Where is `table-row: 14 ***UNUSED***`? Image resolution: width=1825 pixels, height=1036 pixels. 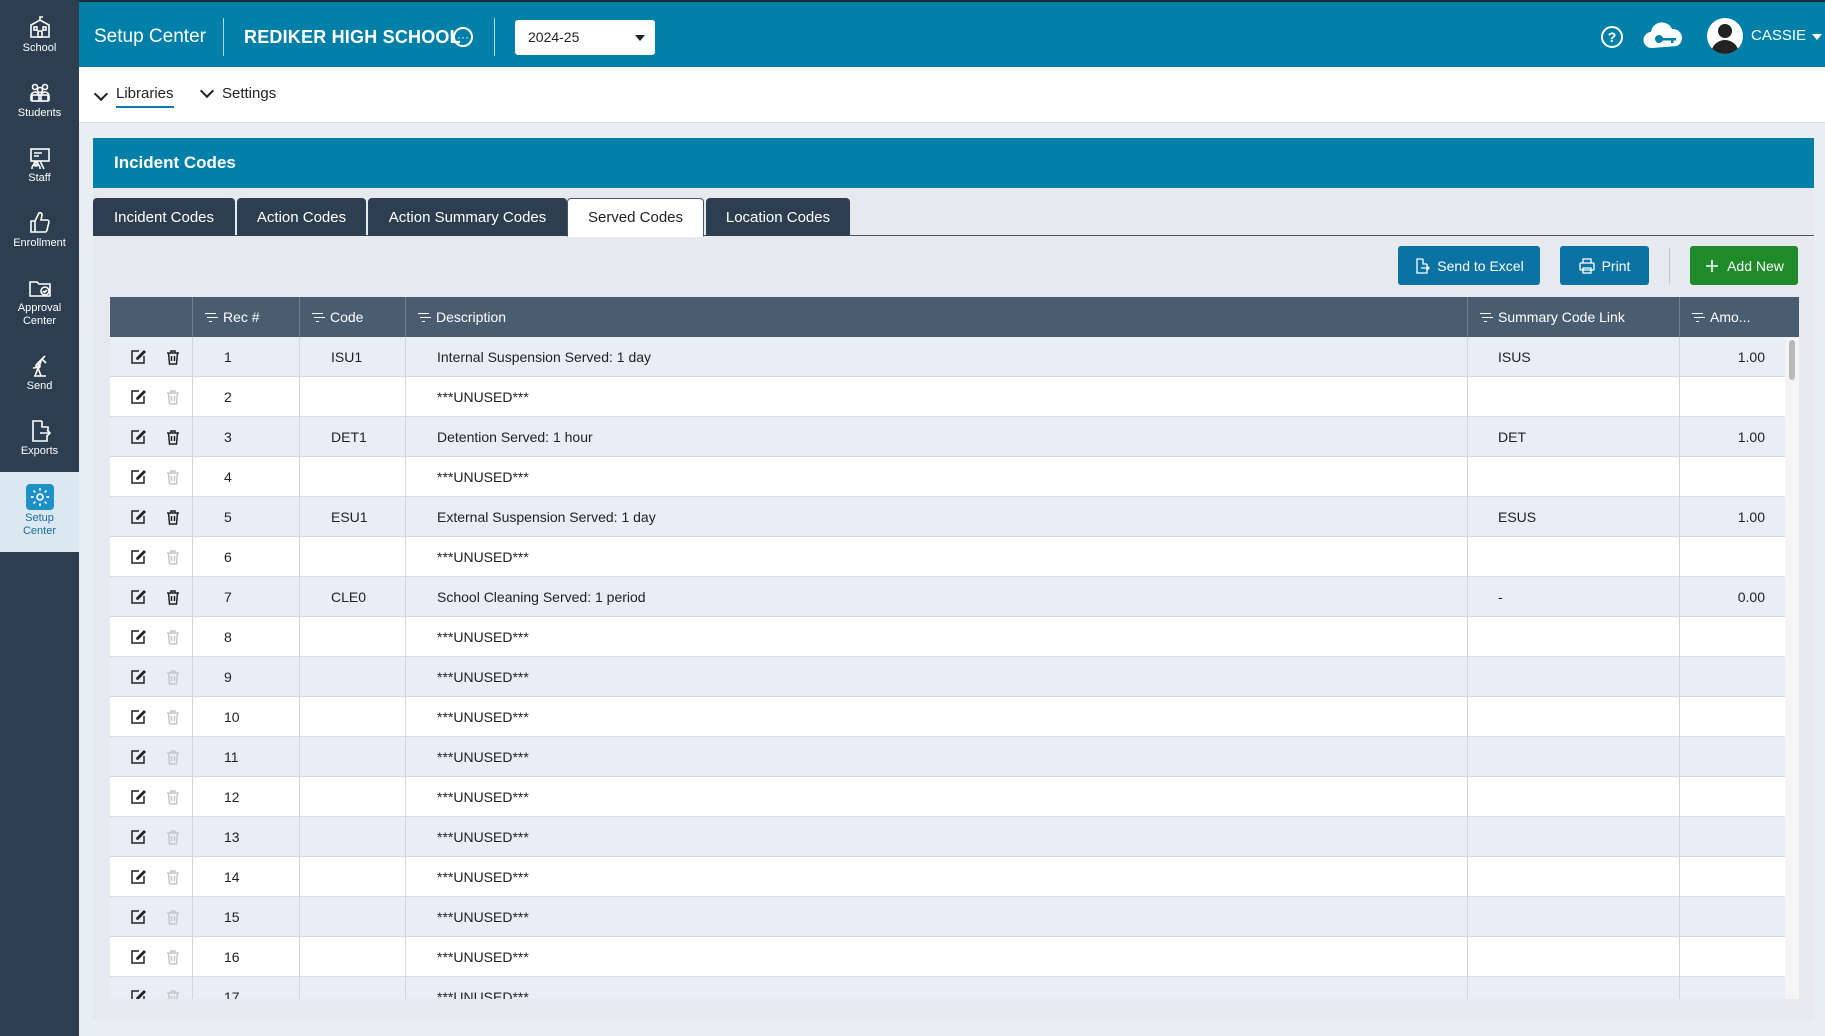 table-row: 14 ***UNUSED*** is located at coordinates (947, 877).